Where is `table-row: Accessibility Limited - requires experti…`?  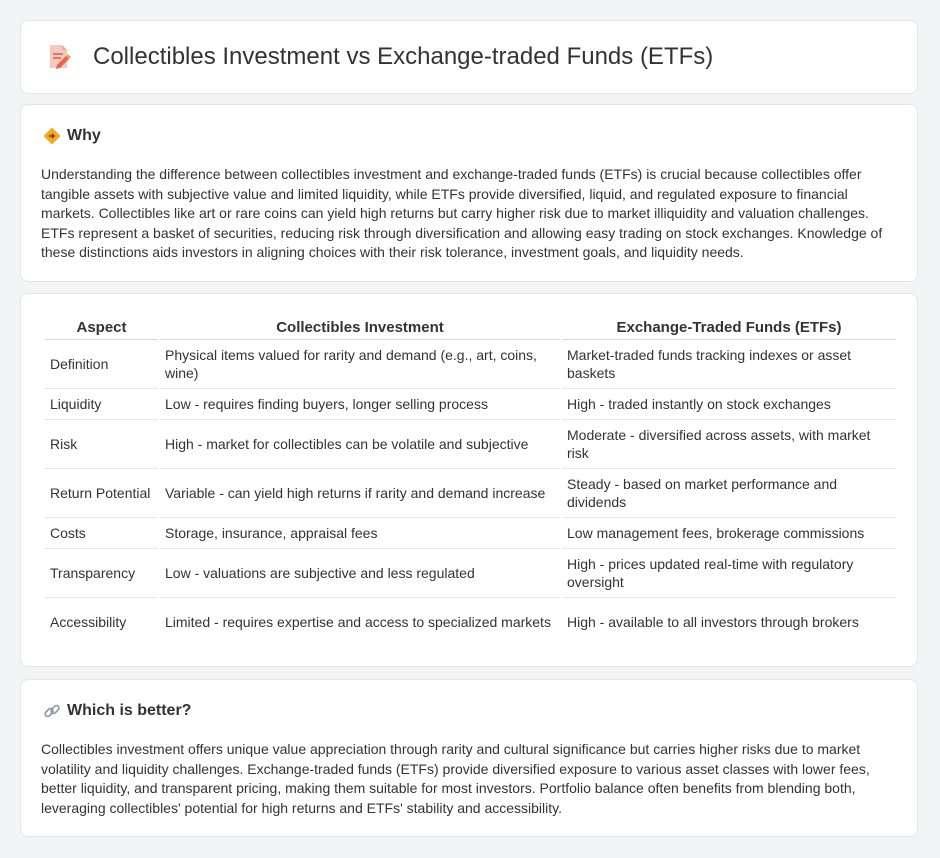 table-row: Accessibility Limited - requires experti… is located at coordinates (470, 622).